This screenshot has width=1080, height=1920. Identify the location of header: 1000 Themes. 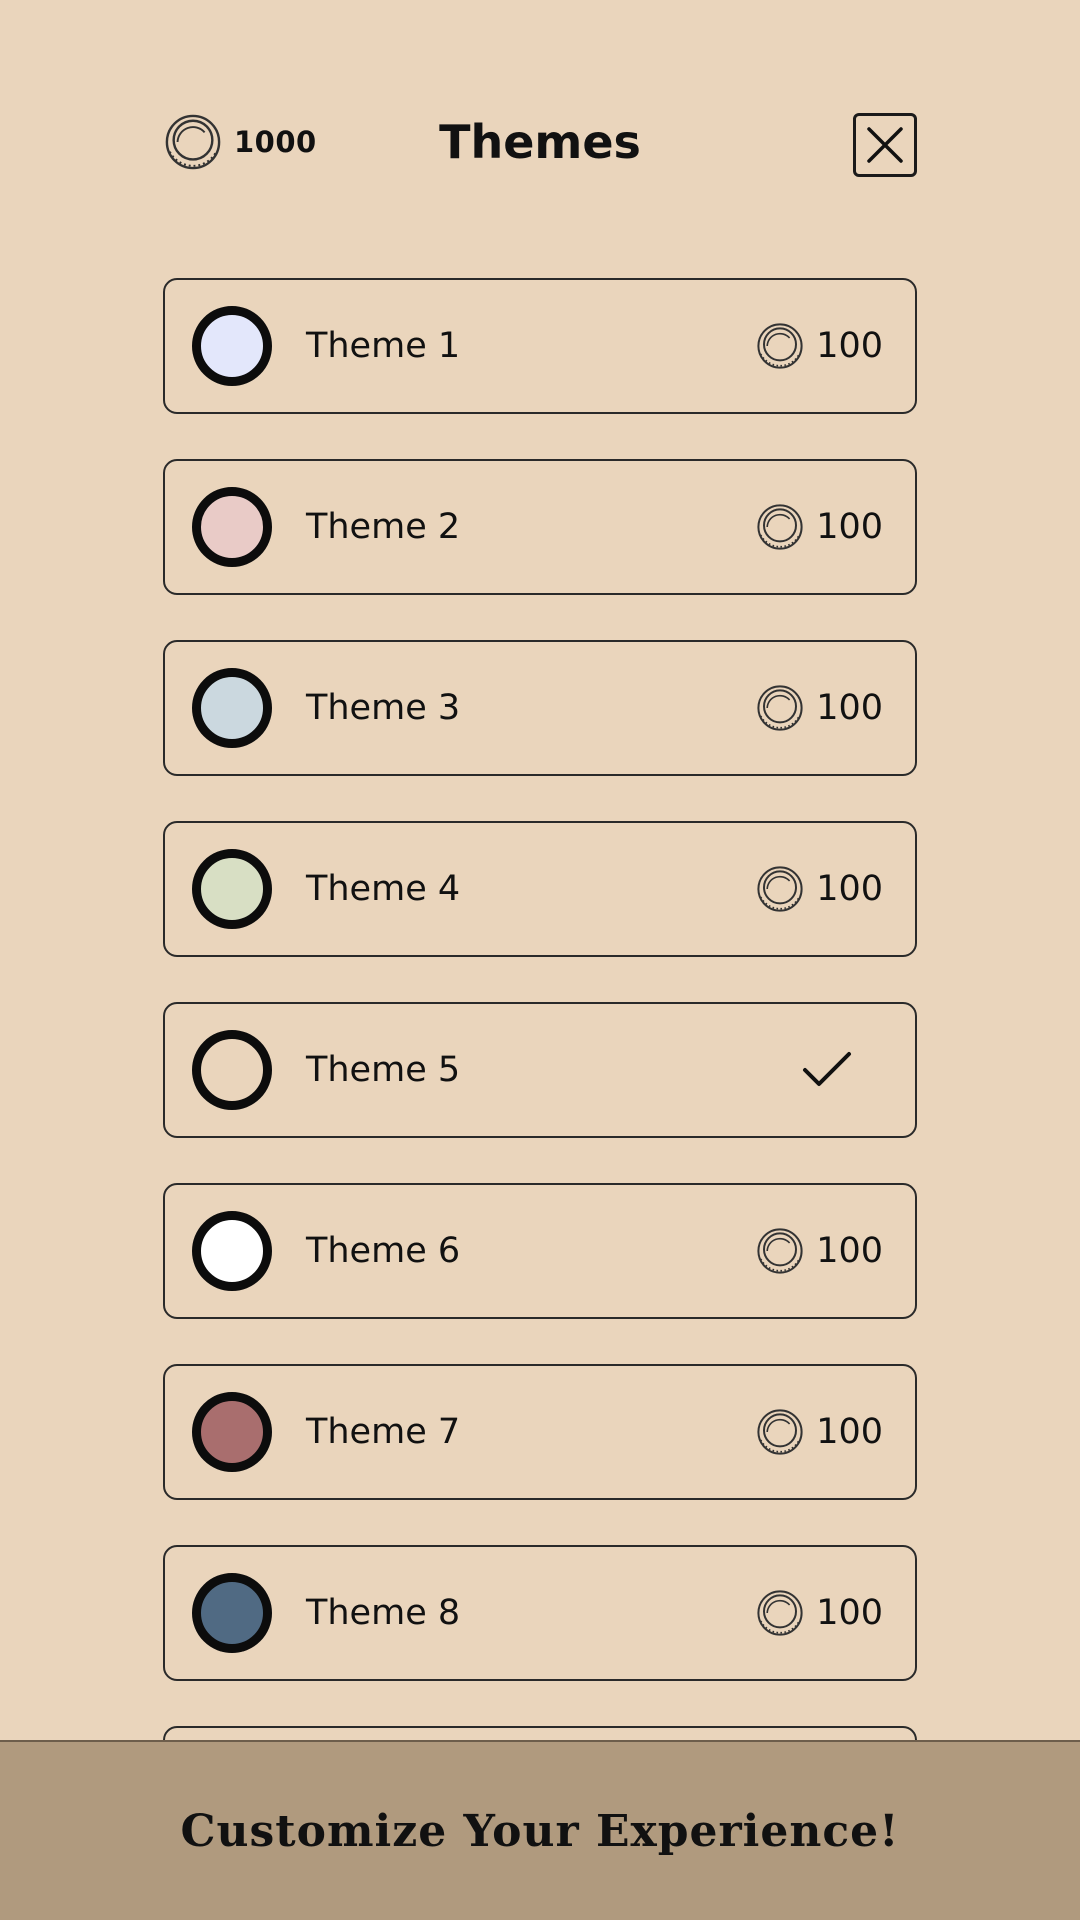
(540, 120).